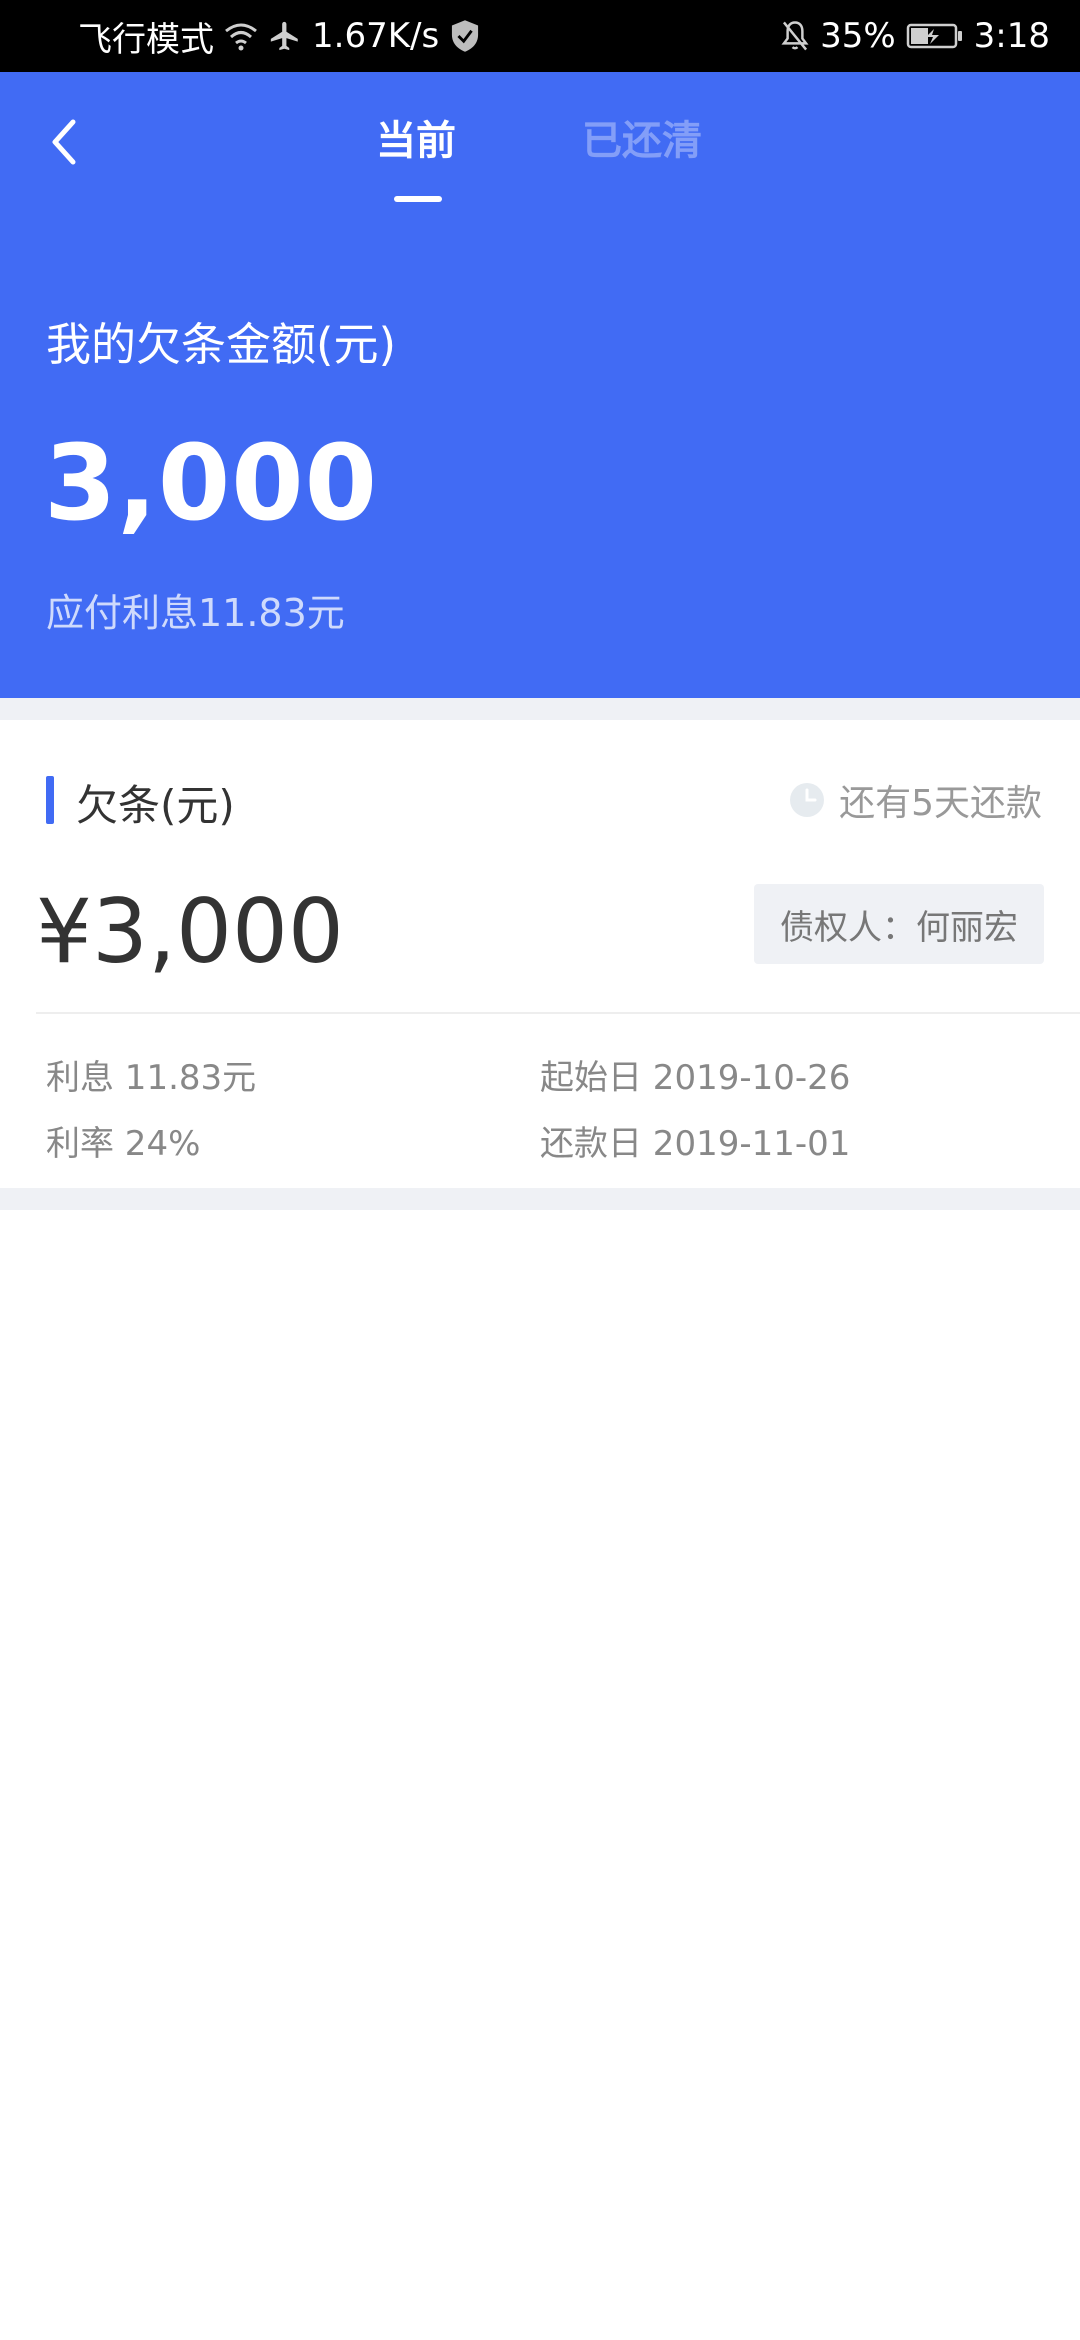 The width and height of the screenshot is (1080, 2340). I want to click on debt-amount-label: 我的欠条金额(元), so click(221, 344).